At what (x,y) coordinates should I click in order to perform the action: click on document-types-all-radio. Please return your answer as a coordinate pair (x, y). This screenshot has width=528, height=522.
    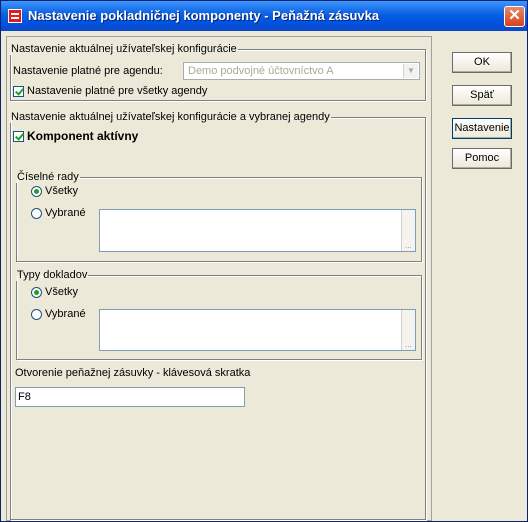
    Looking at the image, I should click on (36, 292).